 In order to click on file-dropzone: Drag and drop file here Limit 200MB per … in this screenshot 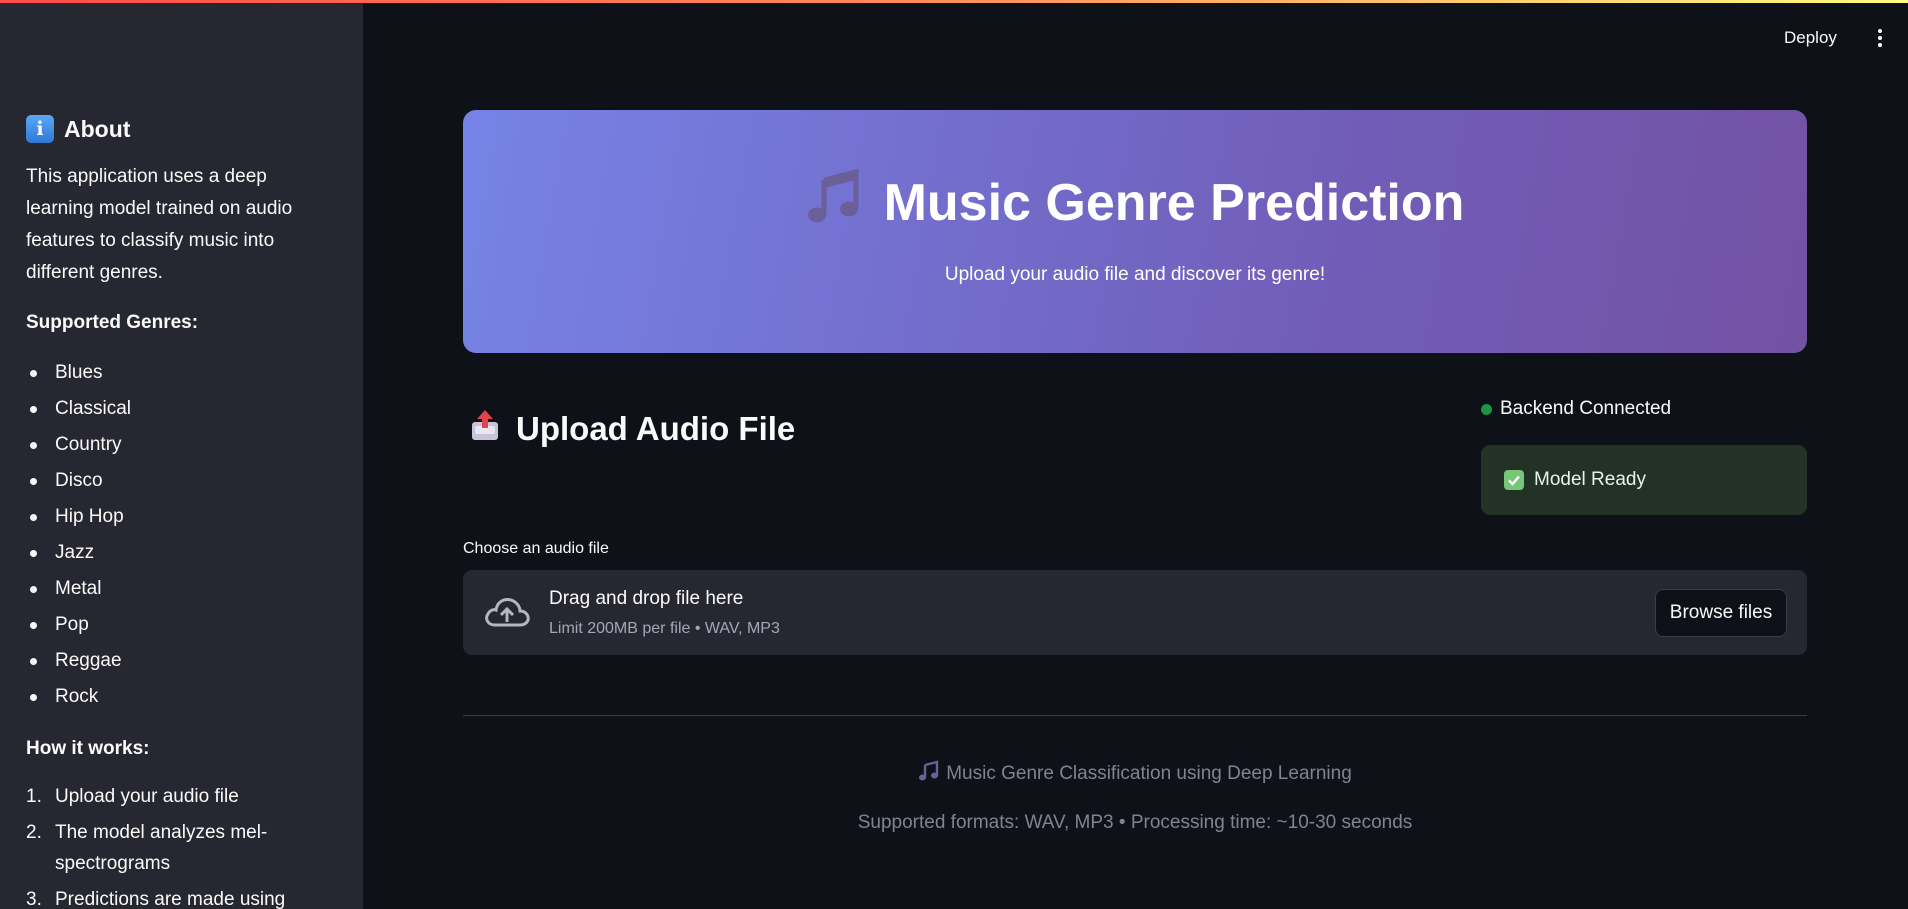, I will do `click(1135, 612)`.